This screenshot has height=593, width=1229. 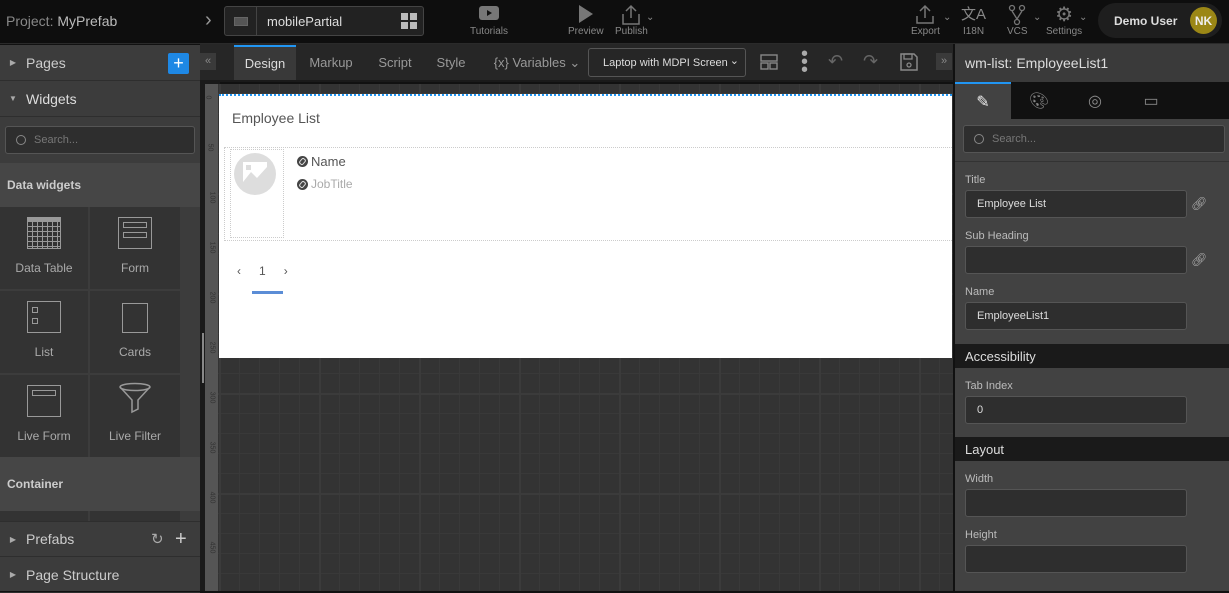 I want to click on height-input, so click(x=1076, y=559).